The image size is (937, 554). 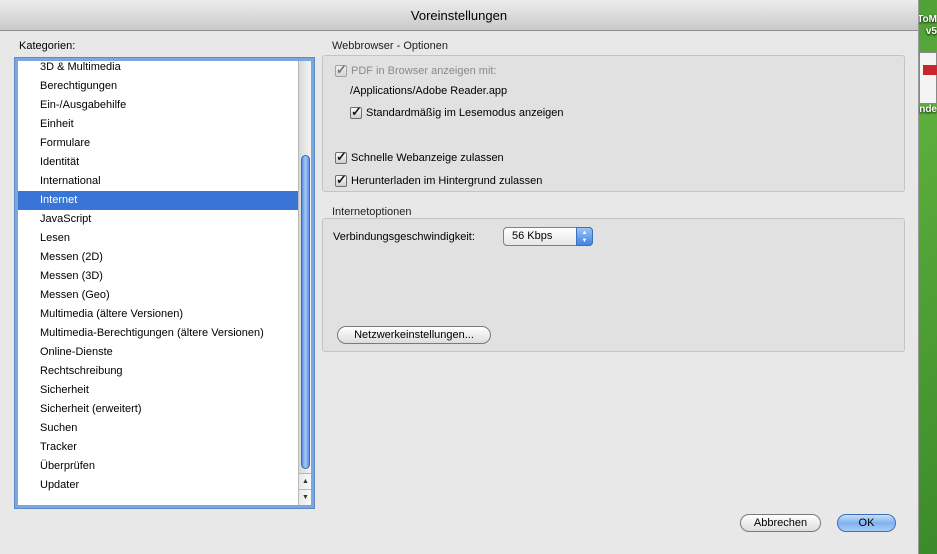 I want to click on background-download-label: Herunterladen im Hintergrund zulassen, so click(x=447, y=181).